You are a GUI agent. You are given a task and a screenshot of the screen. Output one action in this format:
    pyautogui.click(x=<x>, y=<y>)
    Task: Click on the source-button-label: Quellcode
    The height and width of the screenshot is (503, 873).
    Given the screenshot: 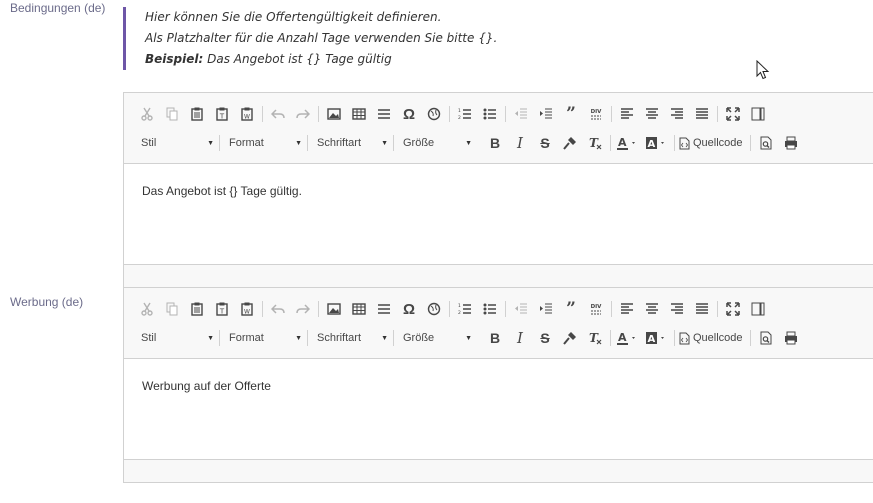 What is the action you would take?
    pyautogui.click(x=718, y=338)
    